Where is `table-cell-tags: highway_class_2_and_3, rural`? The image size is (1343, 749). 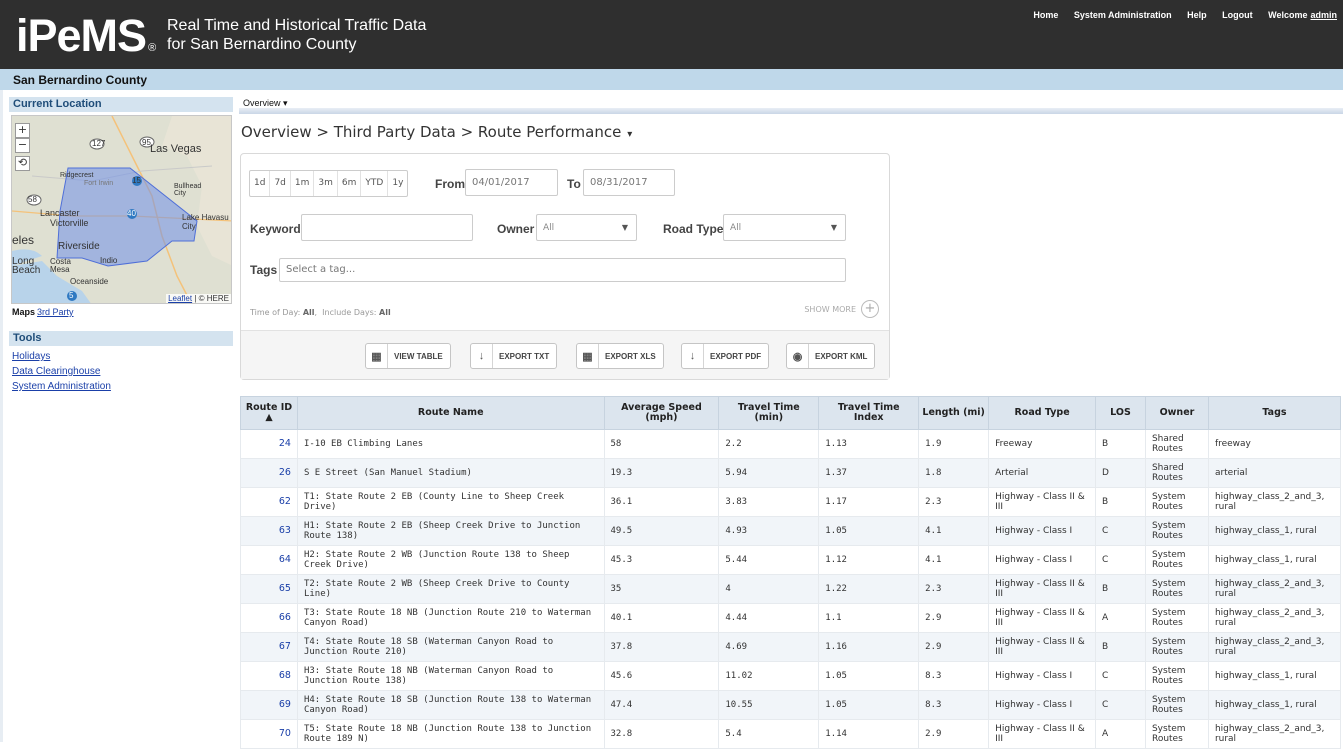
table-cell-tags: highway_class_2_and_3, rural is located at coordinates (1274, 647).